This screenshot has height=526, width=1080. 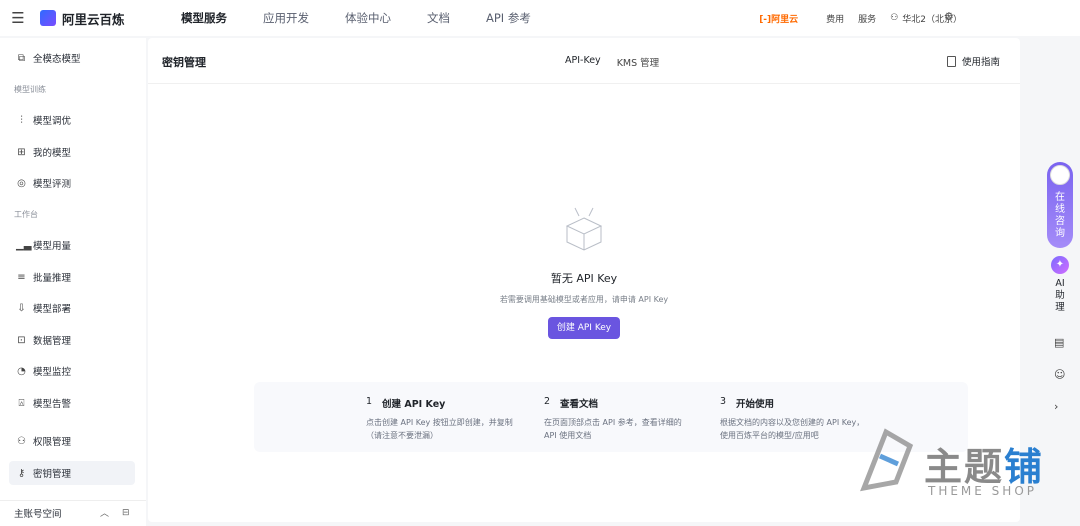 I want to click on sidebar-item-usage: ▁▃ 模型用量, so click(x=72, y=245).